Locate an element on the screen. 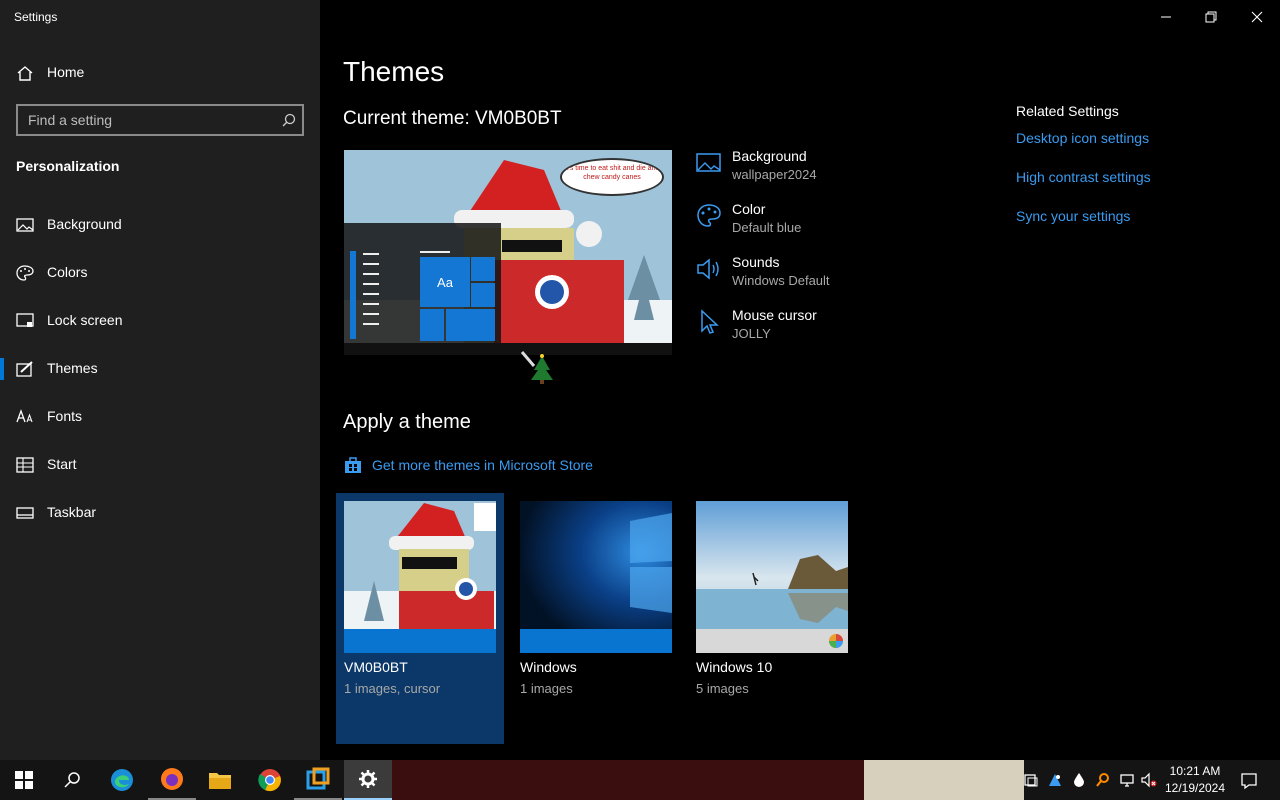 The image size is (1280, 800). taskbar-preview is located at coordinates (508, 349).